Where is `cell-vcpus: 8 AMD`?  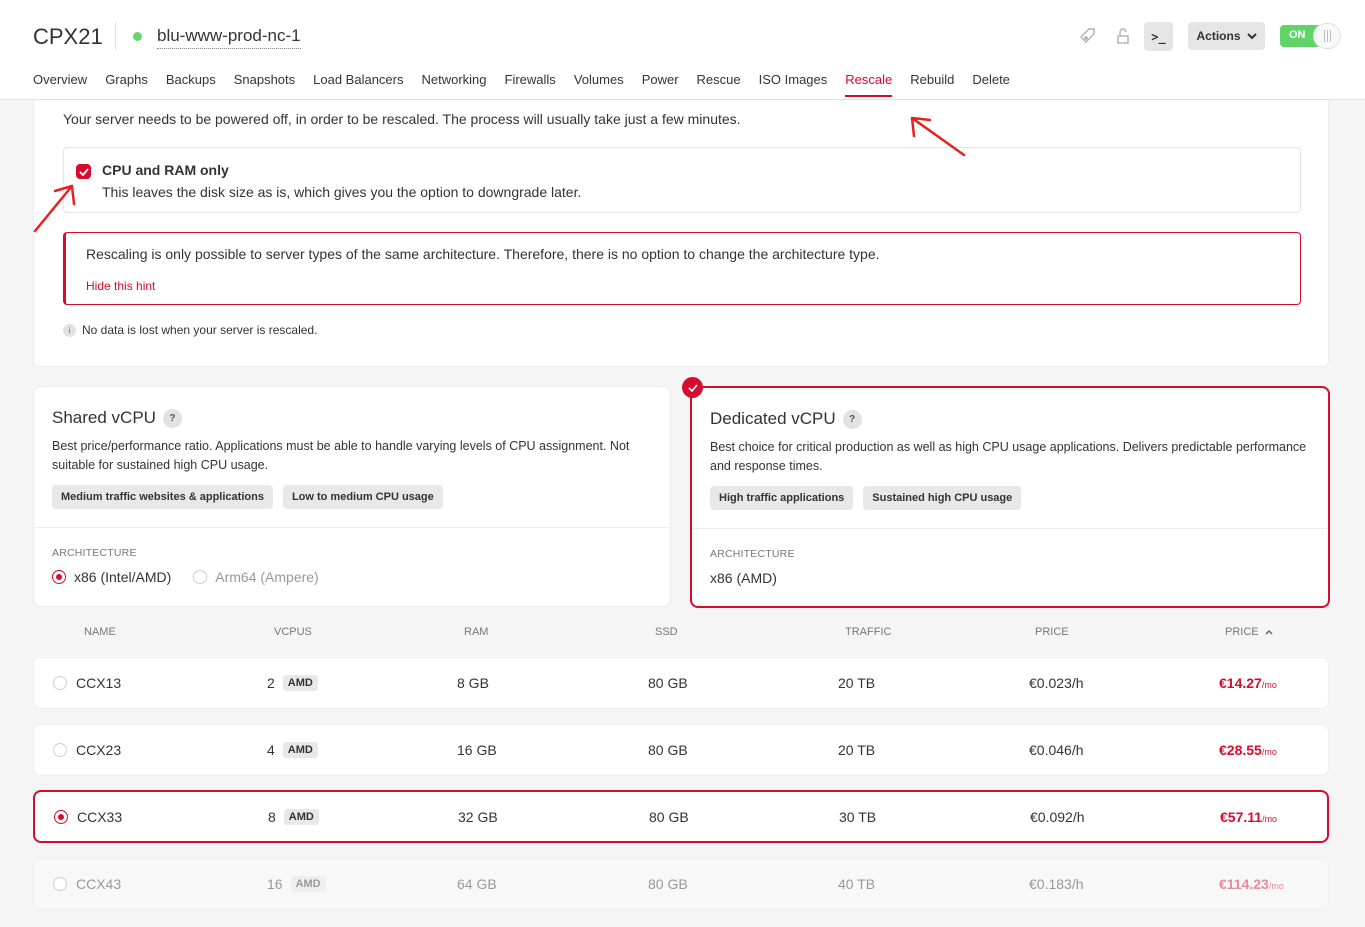
cell-vcpus: 8 AMD is located at coordinates (293, 816).